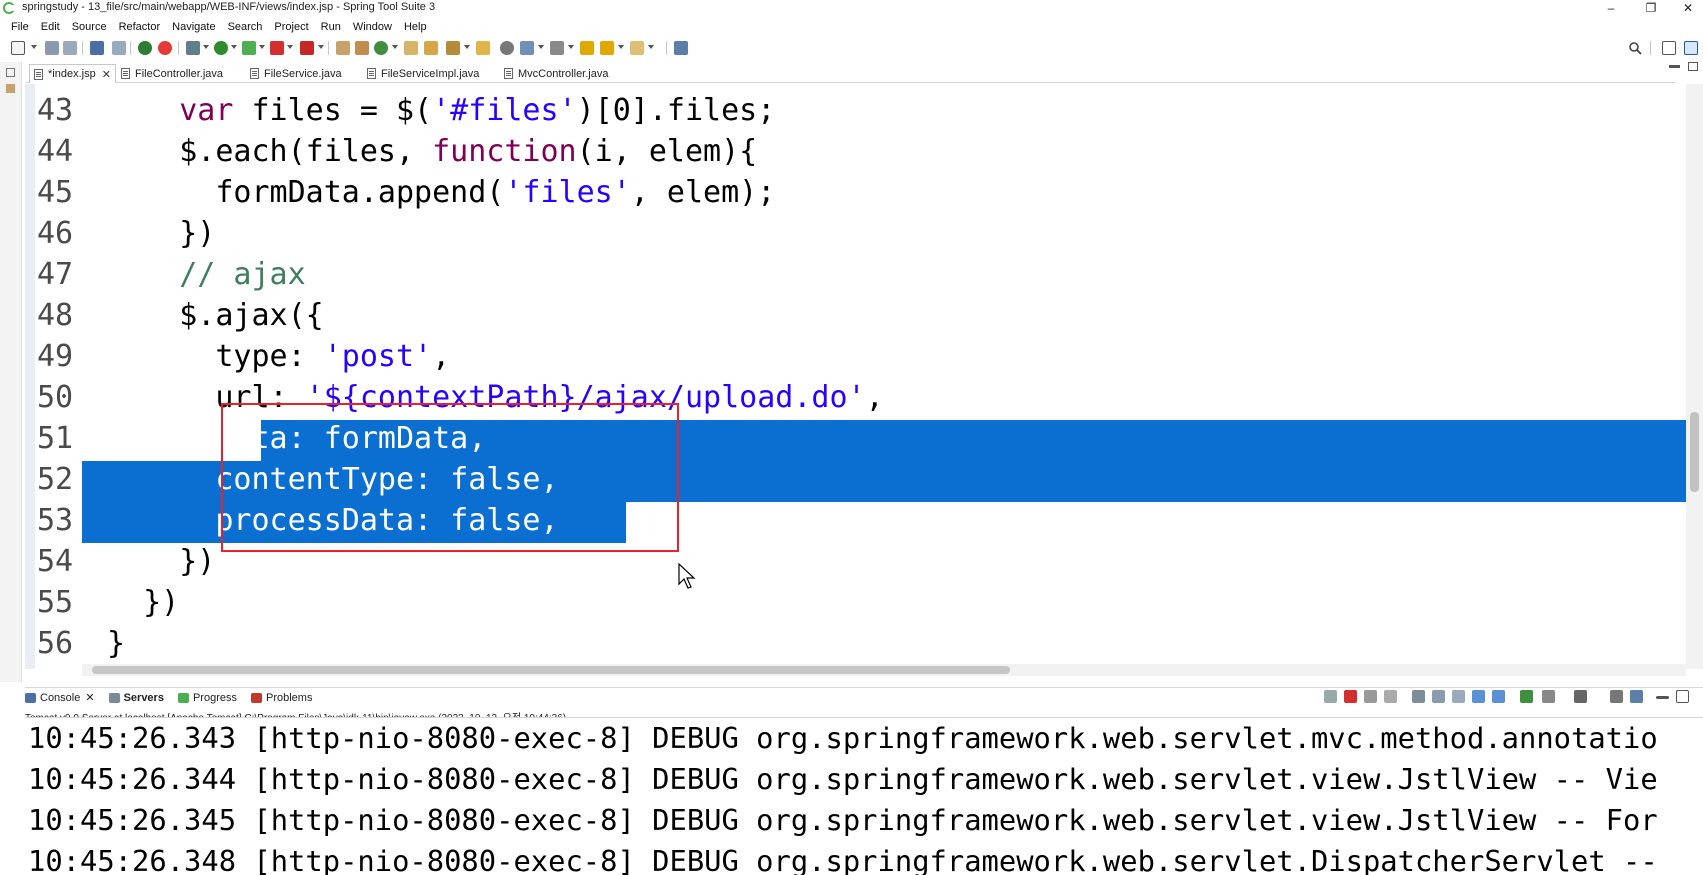 This screenshot has width=1703, height=875. What do you see at coordinates (1330, 696) in the screenshot?
I see `reconnect-icon` at bounding box center [1330, 696].